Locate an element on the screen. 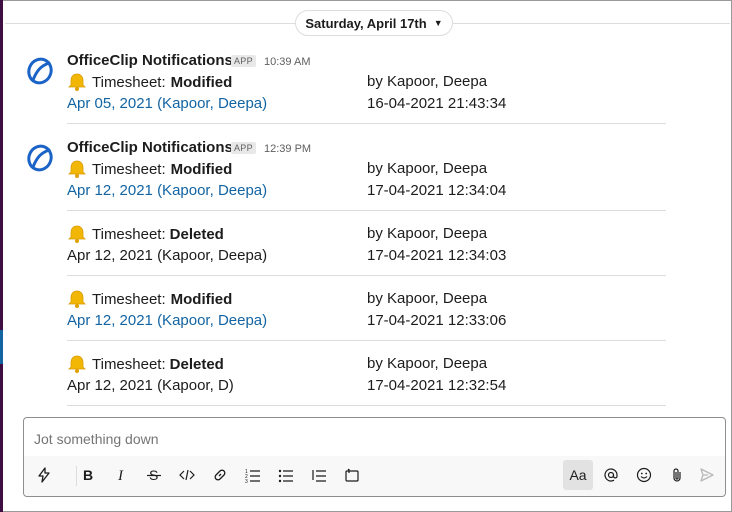  numbered-list-icon: 123 is located at coordinates (252, 476).